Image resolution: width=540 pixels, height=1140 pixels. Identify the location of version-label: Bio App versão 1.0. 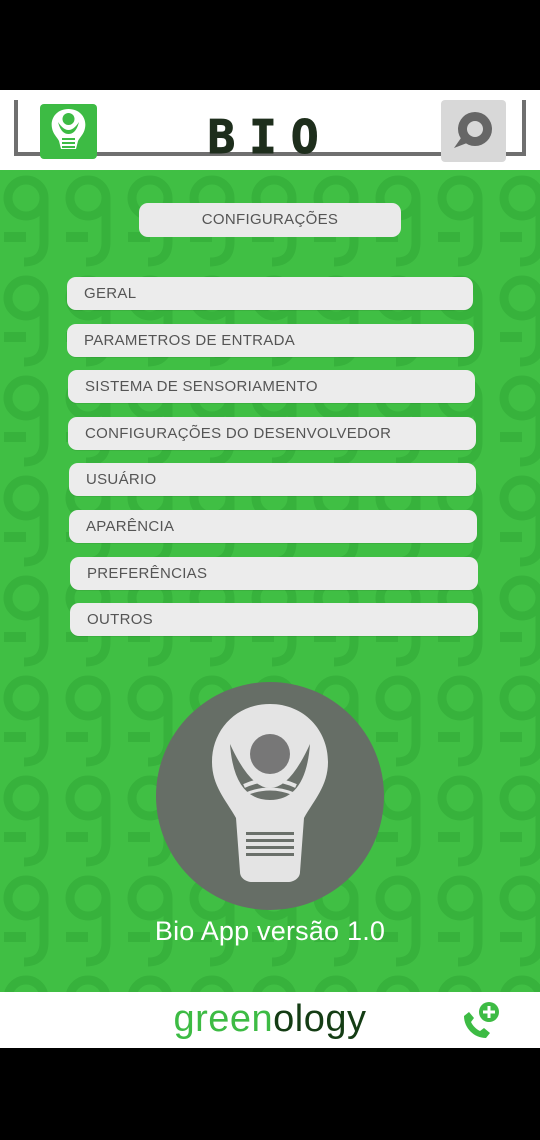
(270, 931).